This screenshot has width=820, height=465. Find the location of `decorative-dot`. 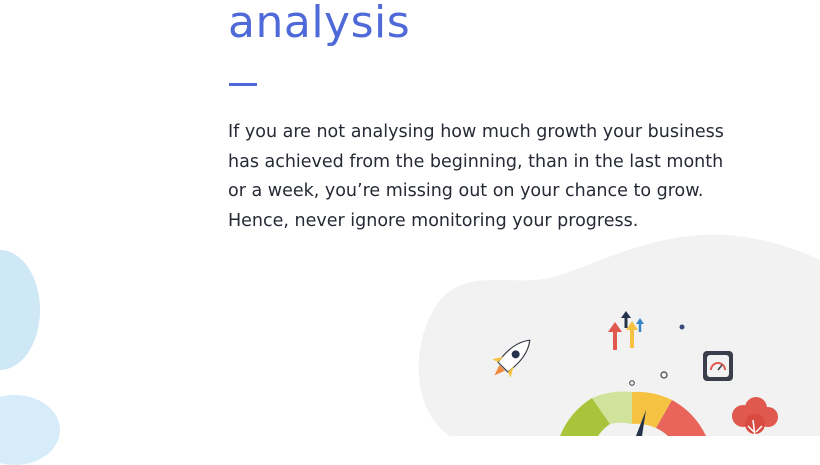

decorative-dot is located at coordinates (682, 327).